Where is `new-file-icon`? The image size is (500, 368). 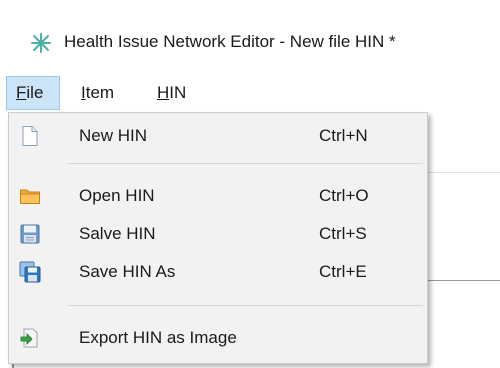 new-file-icon is located at coordinates (30, 136).